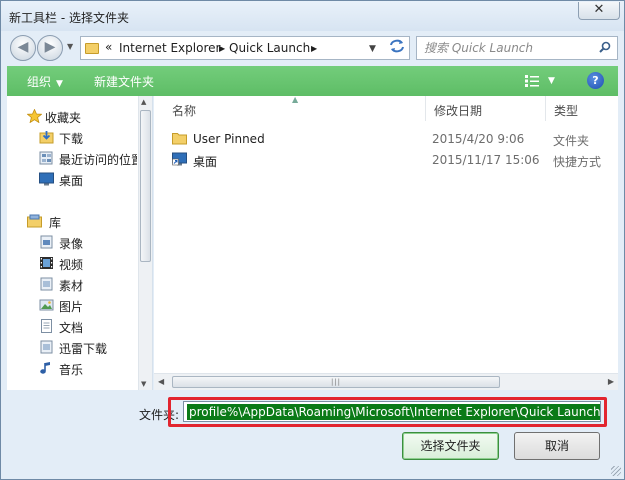  I want to click on breadcrumb-overflow: «, so click(108, 47).